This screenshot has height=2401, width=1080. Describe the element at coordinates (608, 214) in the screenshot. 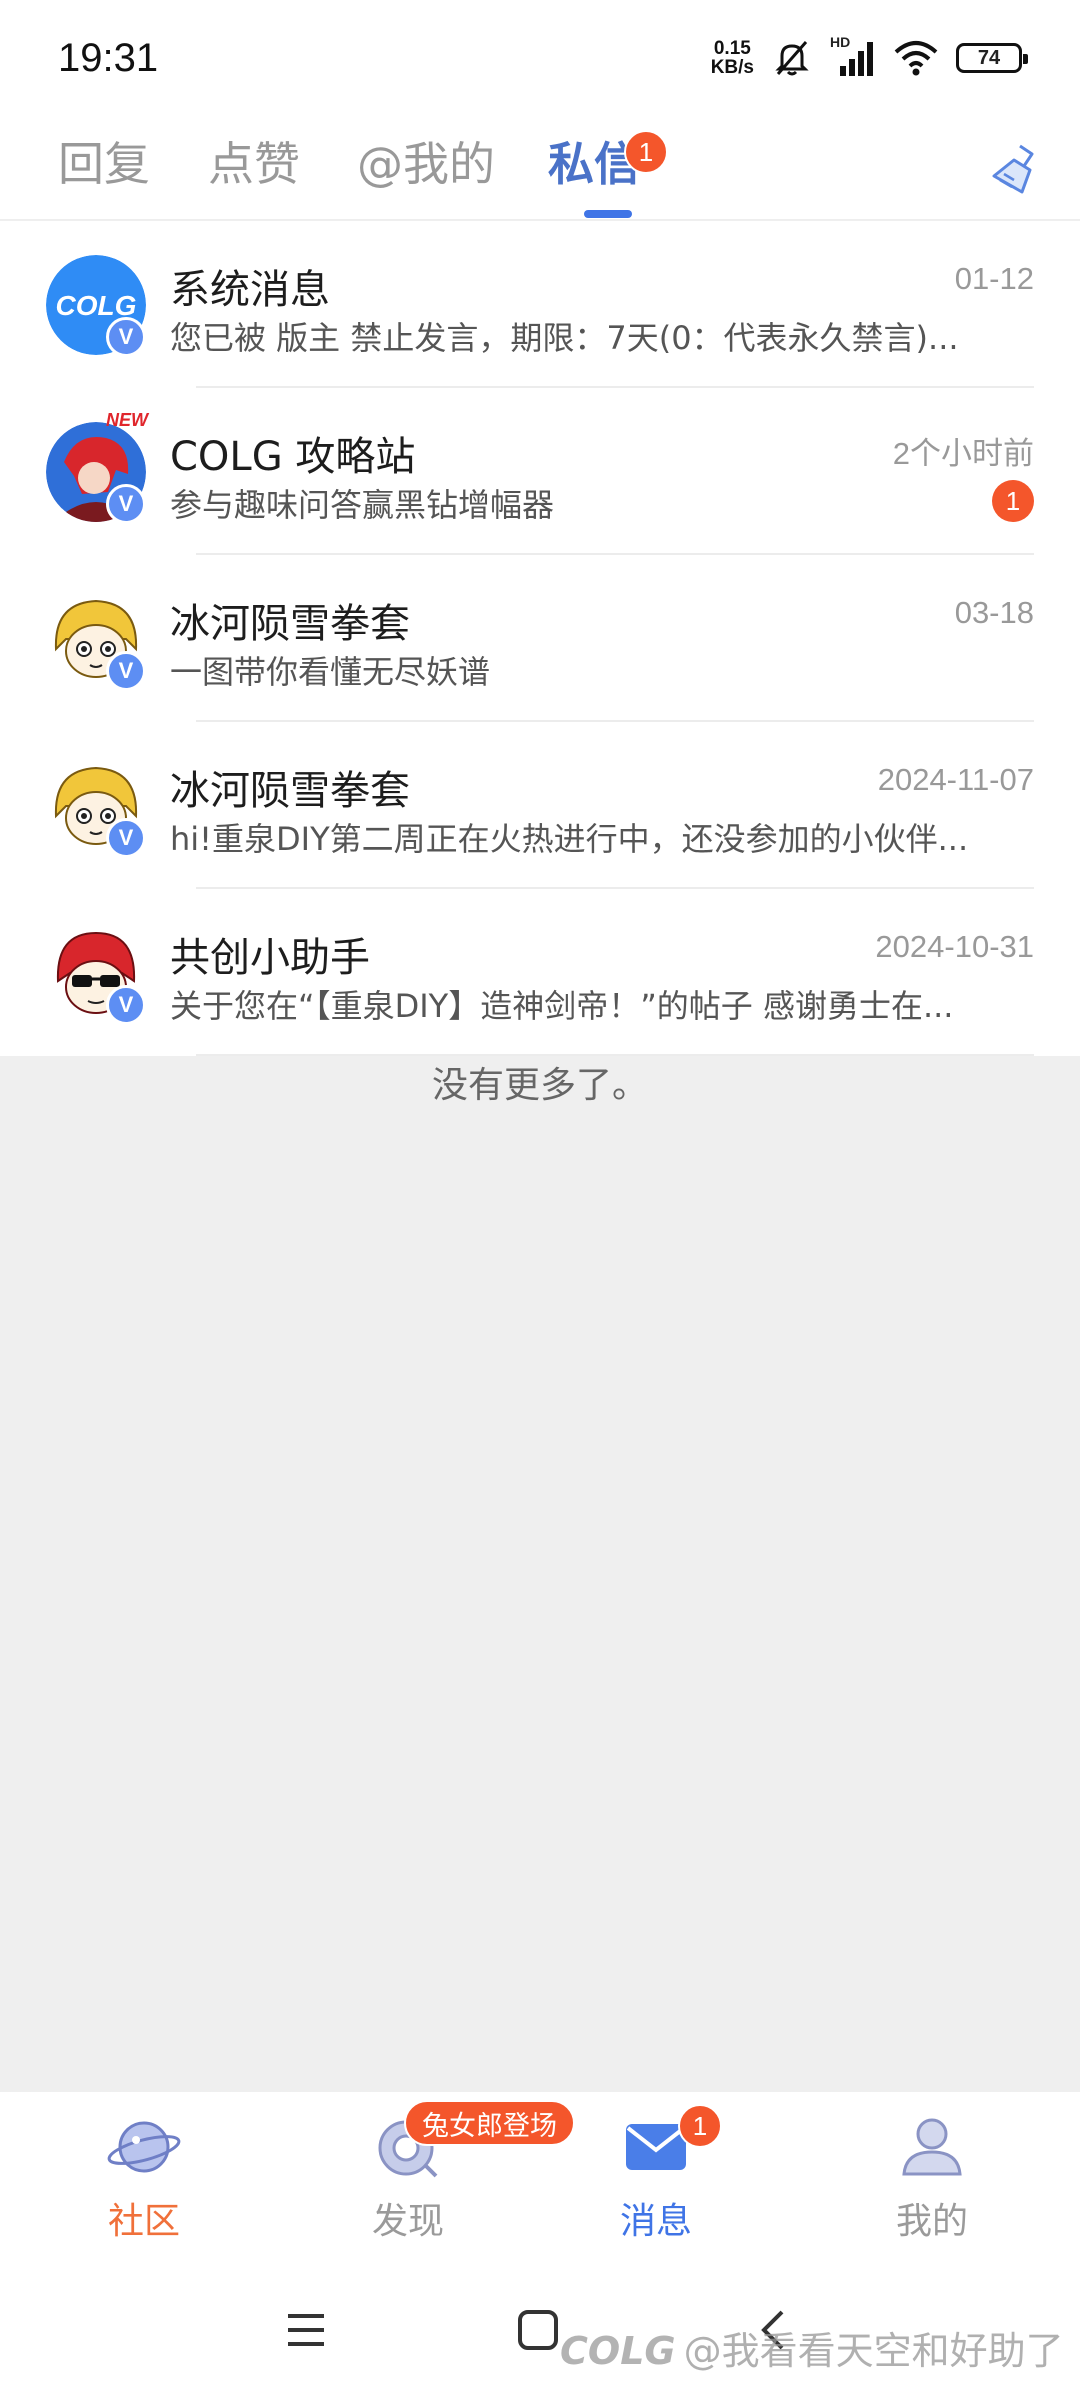

I see `active-tab-indicator` at that location.